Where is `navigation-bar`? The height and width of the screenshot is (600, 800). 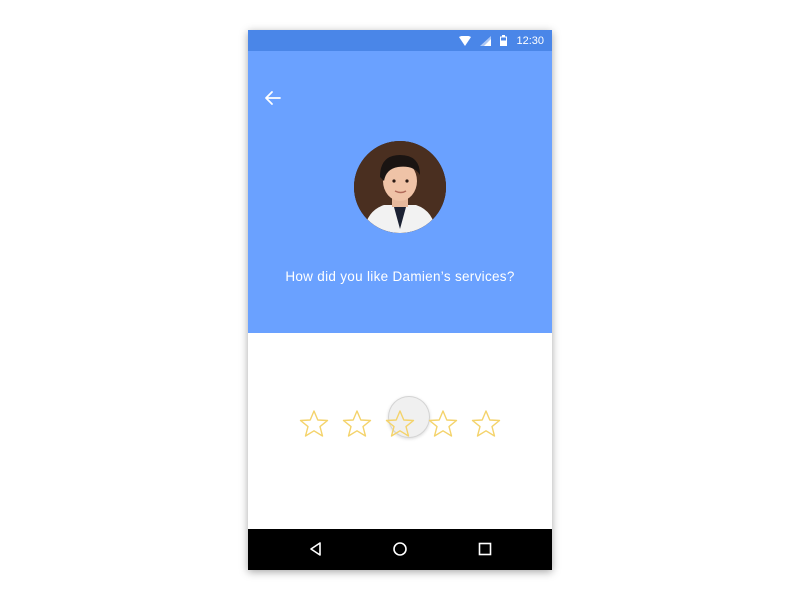
navigation-bar is located at coordinates (400, 549).